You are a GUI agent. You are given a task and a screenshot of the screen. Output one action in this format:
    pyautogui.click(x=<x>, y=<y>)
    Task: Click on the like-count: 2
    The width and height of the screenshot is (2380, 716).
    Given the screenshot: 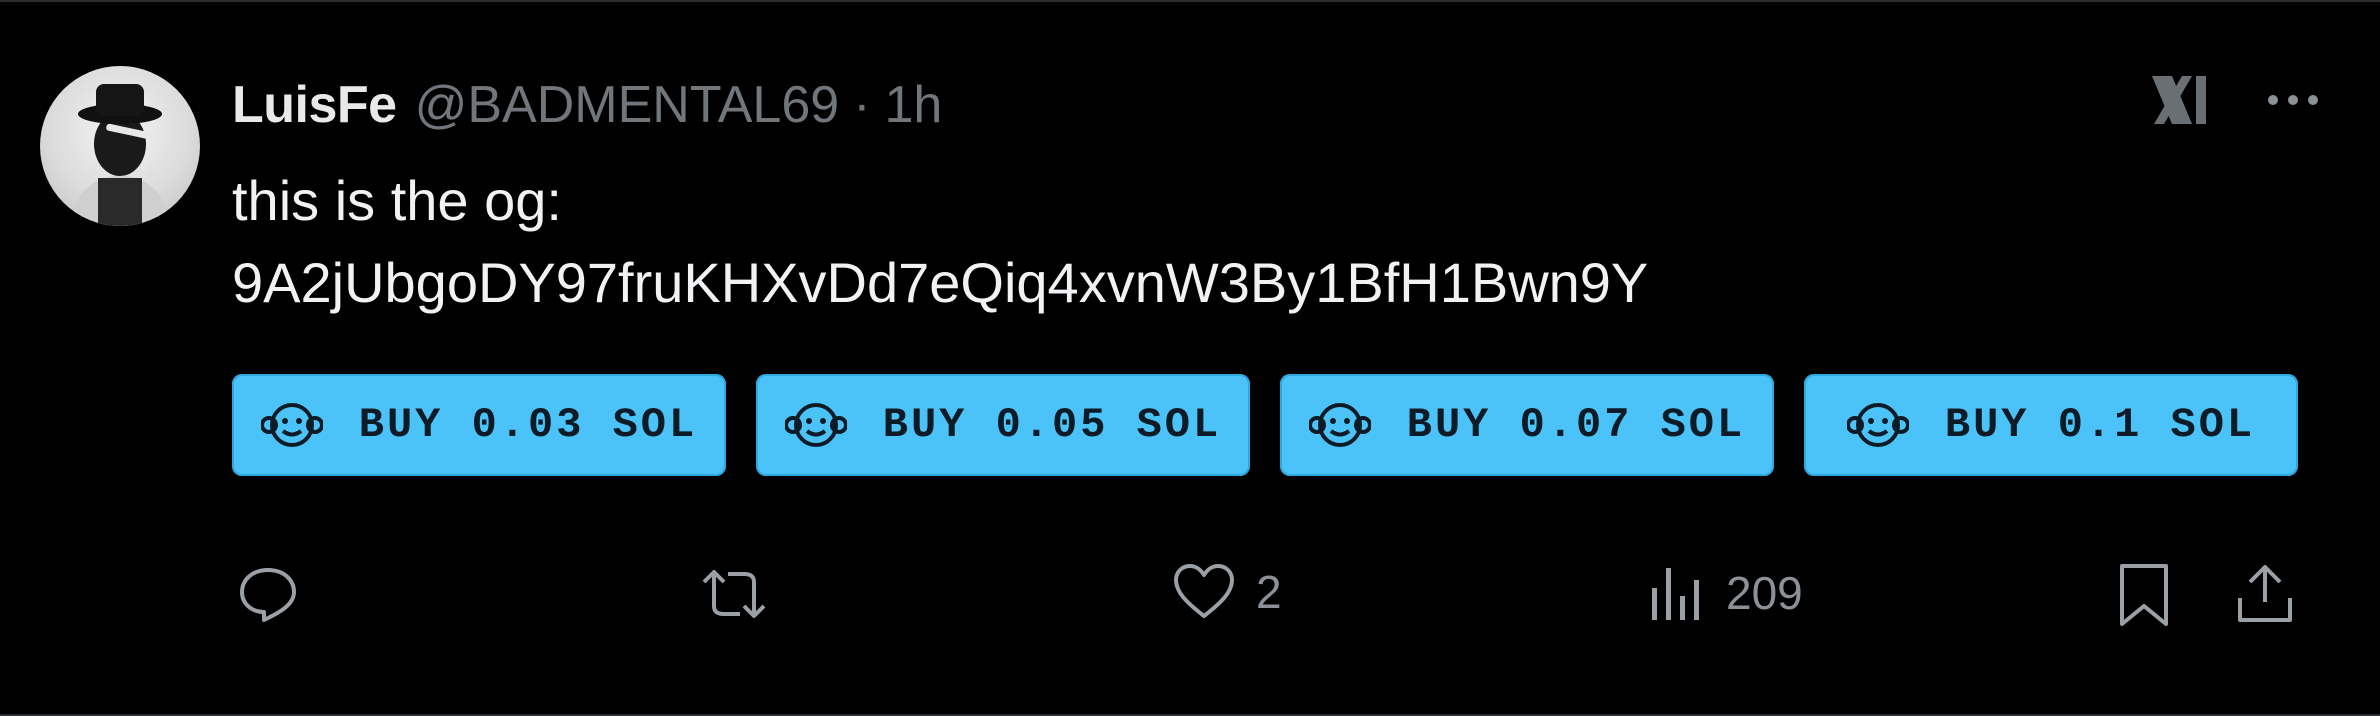 What is the action you would take?
    pyautogui.click(x=1269, y=592)
    